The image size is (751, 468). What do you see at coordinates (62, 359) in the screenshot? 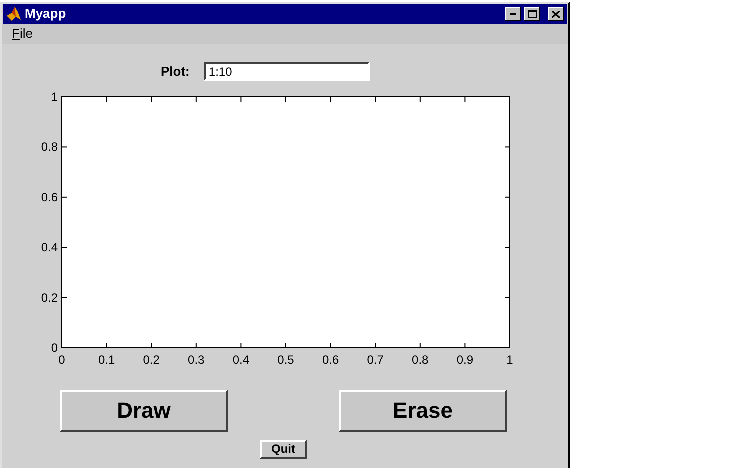
I see `x-tick-label: 0` at bounding box center [62, 359].